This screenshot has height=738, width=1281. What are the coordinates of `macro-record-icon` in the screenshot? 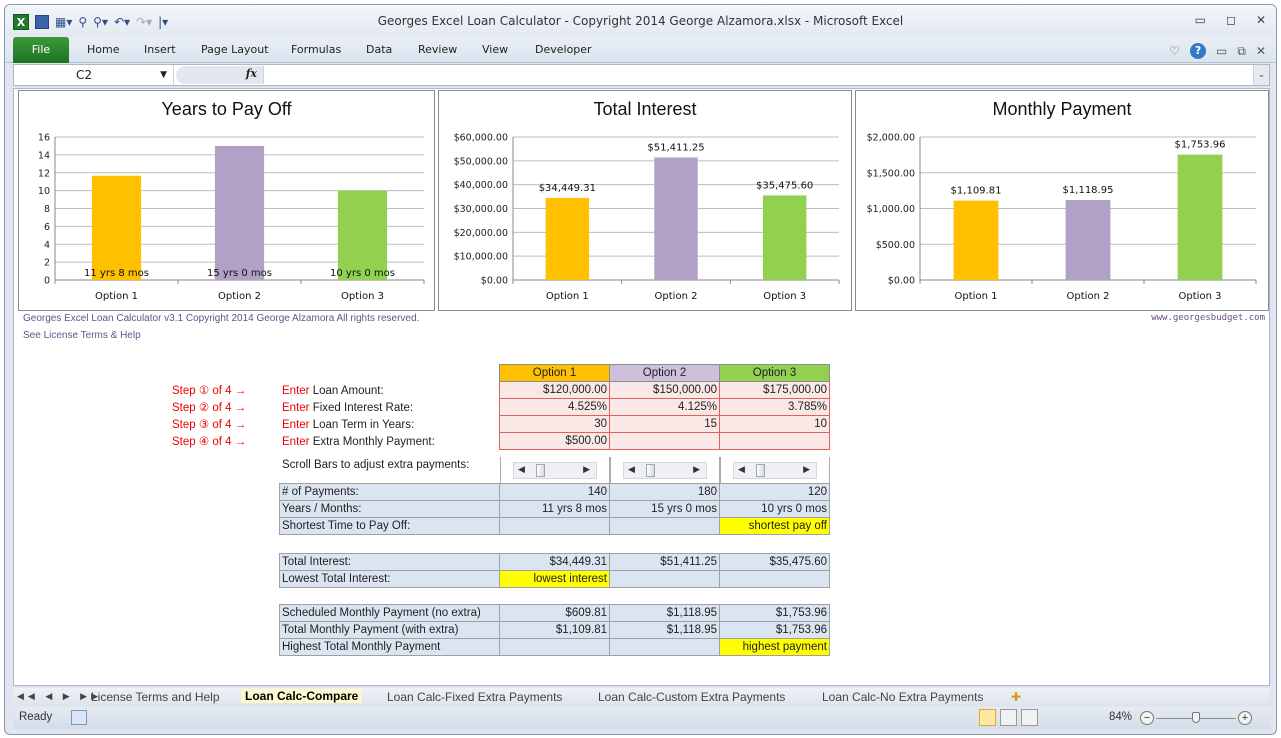 It's located at (79, 717).